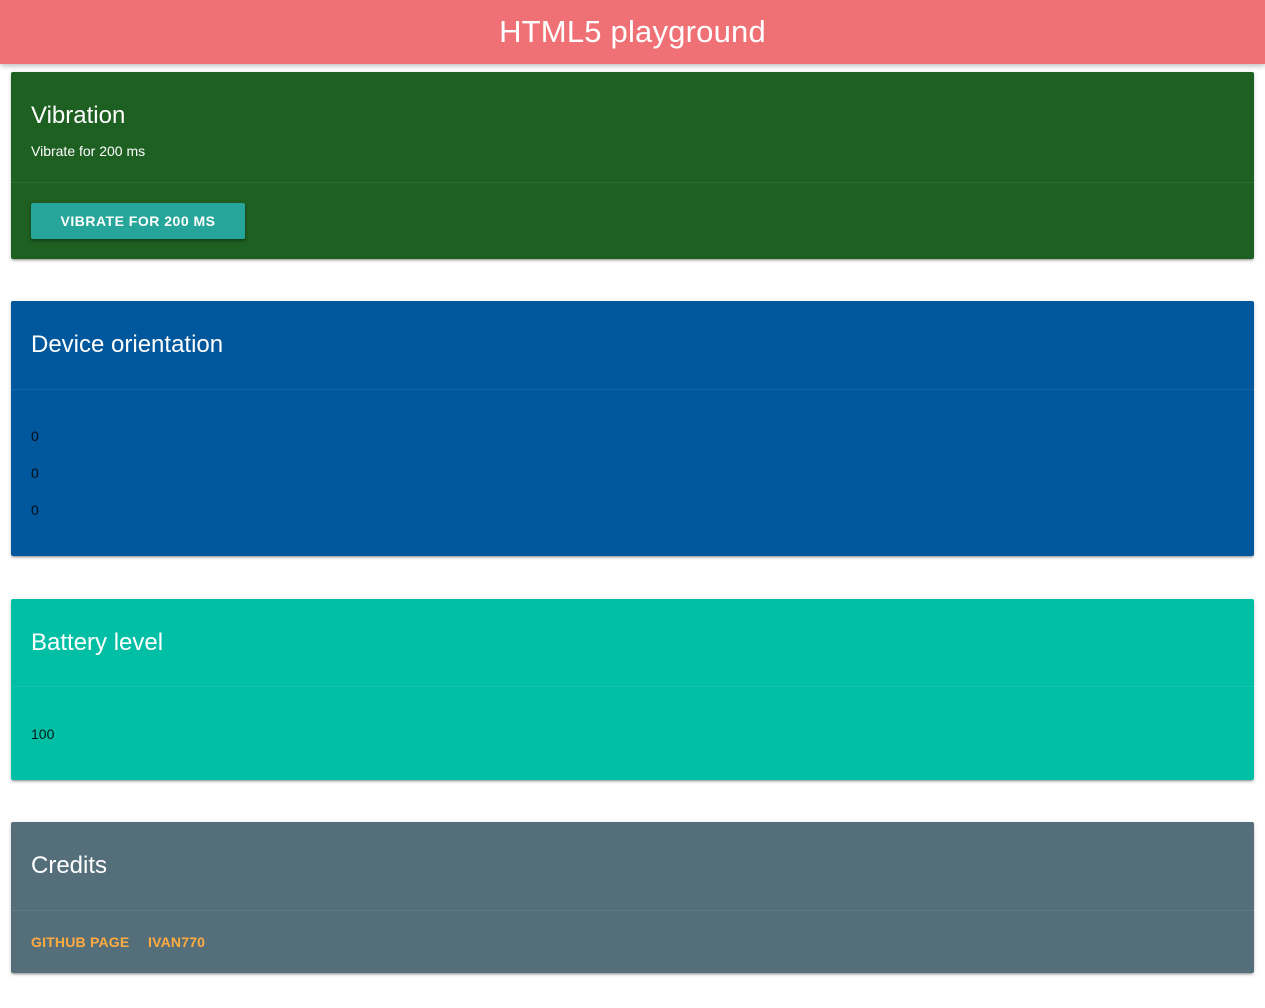 This screenshot has width=1265, height=1008. What do you see at coordinates (97, 642) in the screenshot?
I see `battery-level-card-title: Battery level` at bounding box center [97, 642].